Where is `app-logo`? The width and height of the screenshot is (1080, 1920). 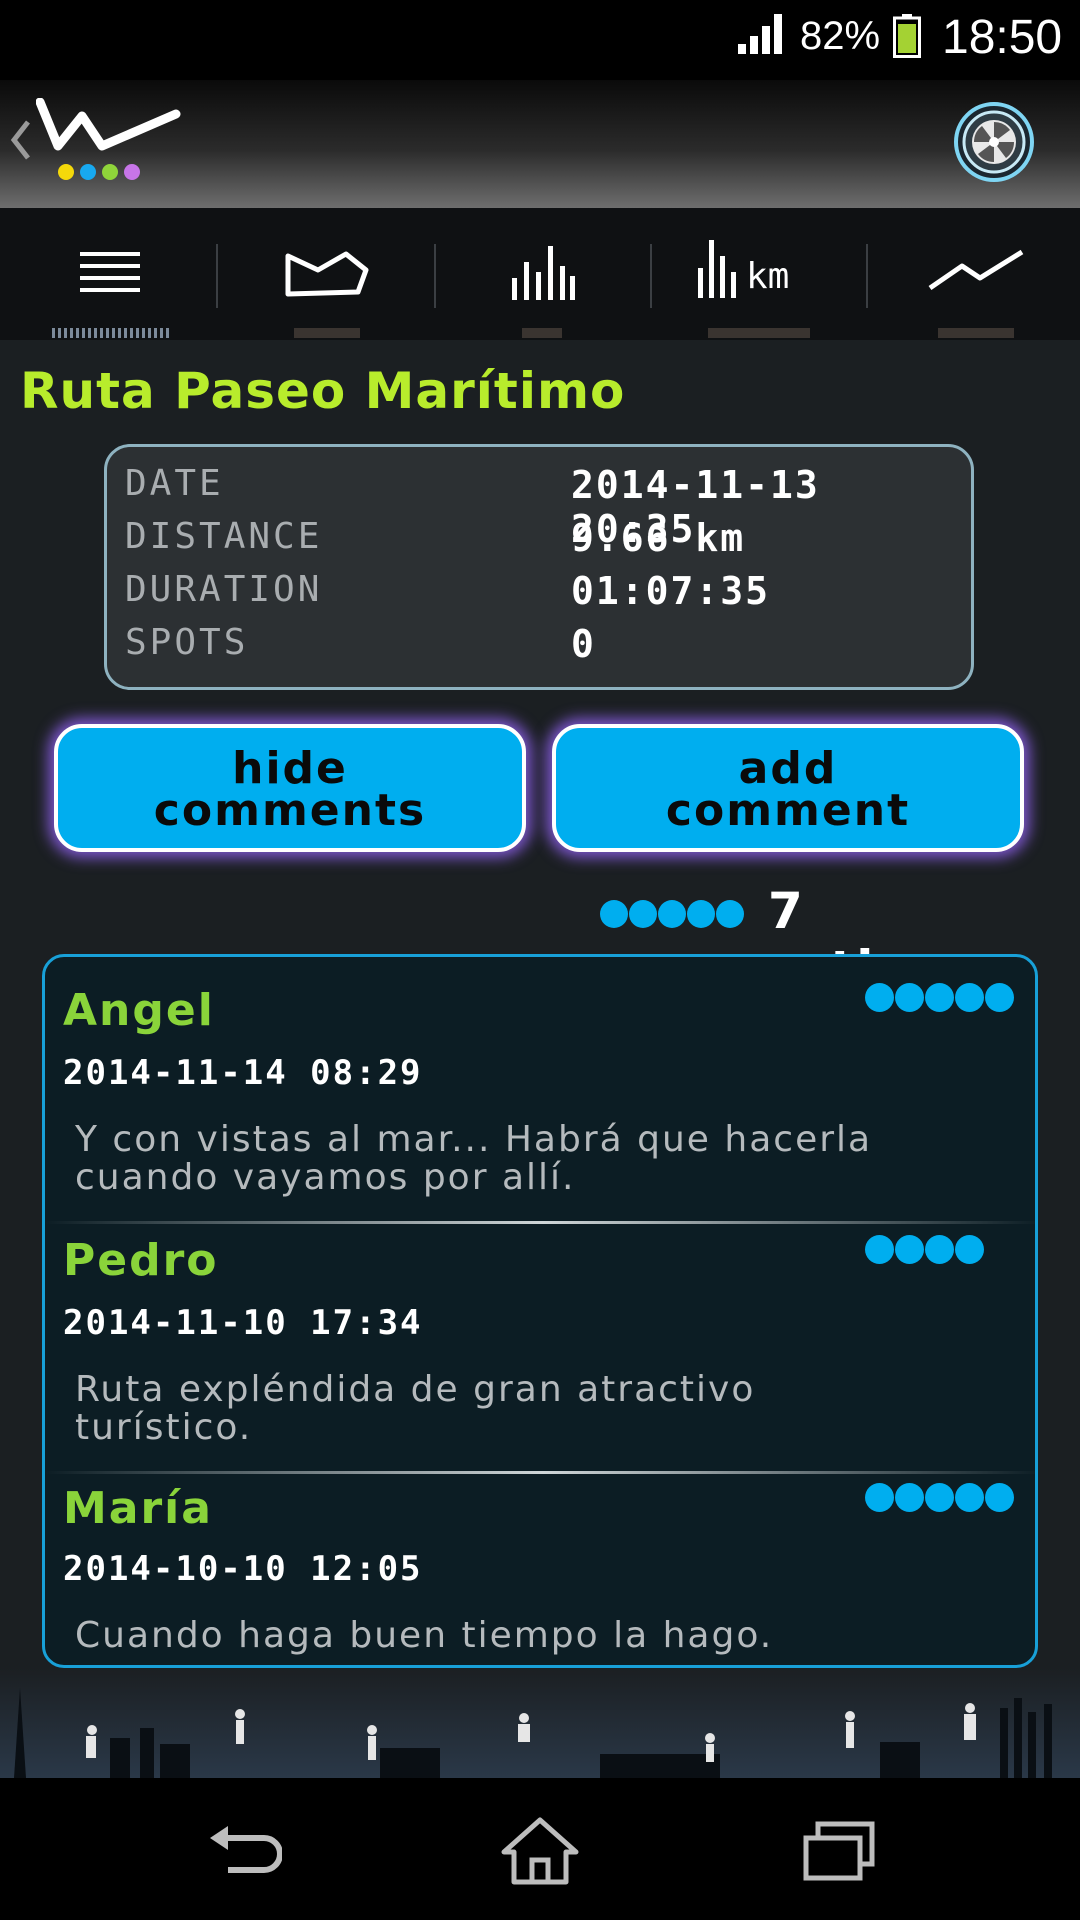 app-logo is located at coordinates (108, 139).